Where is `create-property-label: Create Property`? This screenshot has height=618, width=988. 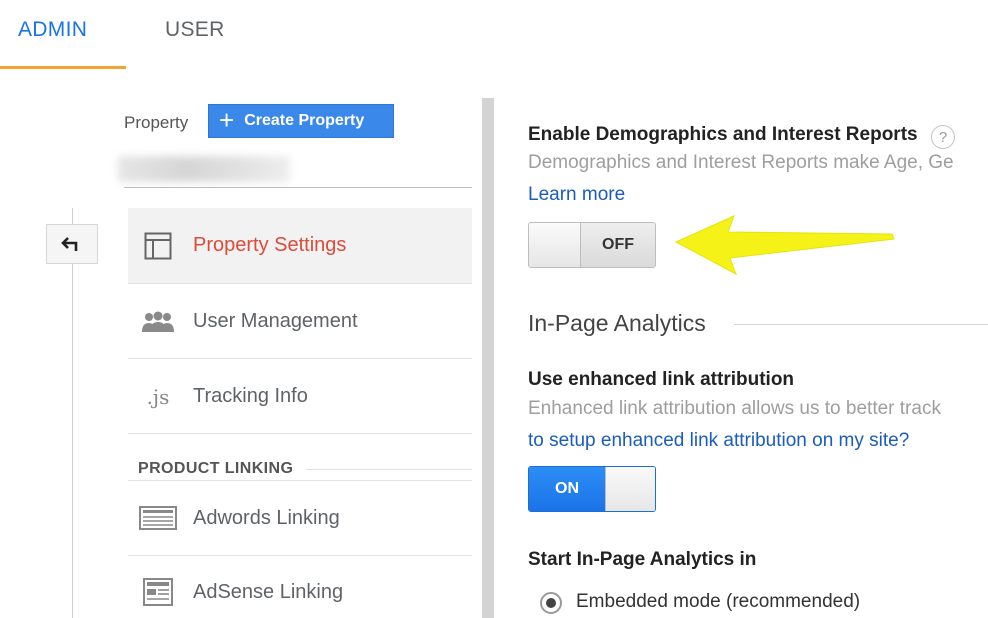
create-property-label: Create Property is located at coordinates (304, 120).